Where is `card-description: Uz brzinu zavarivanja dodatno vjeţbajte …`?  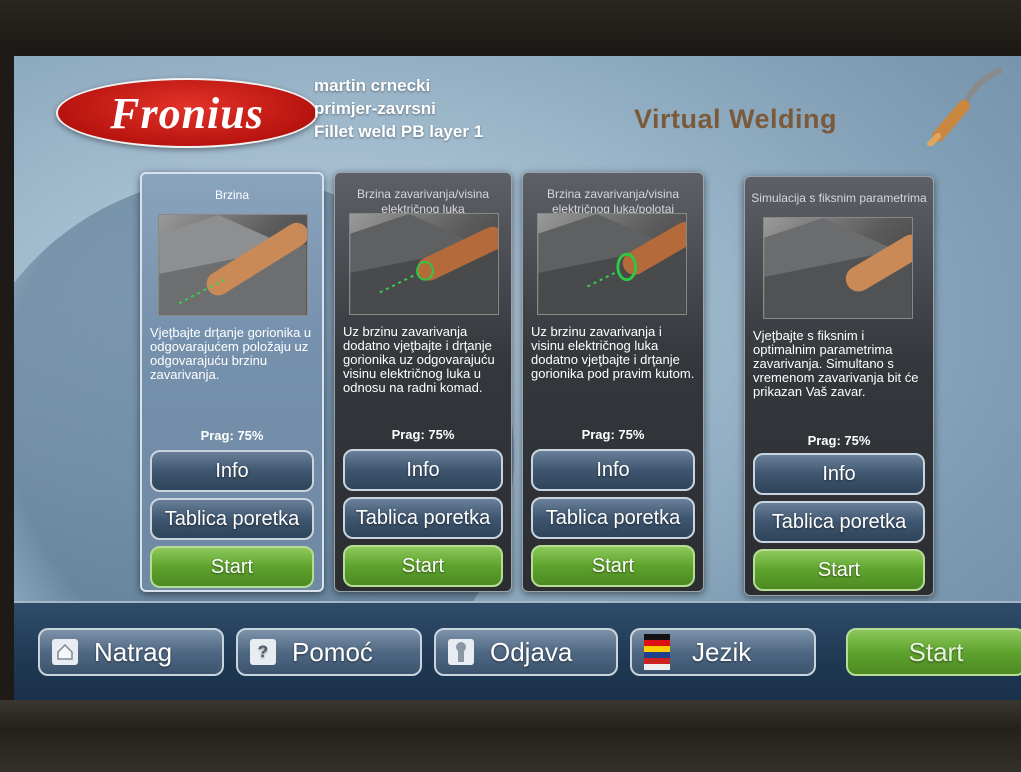 card-description: Uz brzinu zavarivanja dodatno vjeţbajte … is located at coordinates (419, 359).